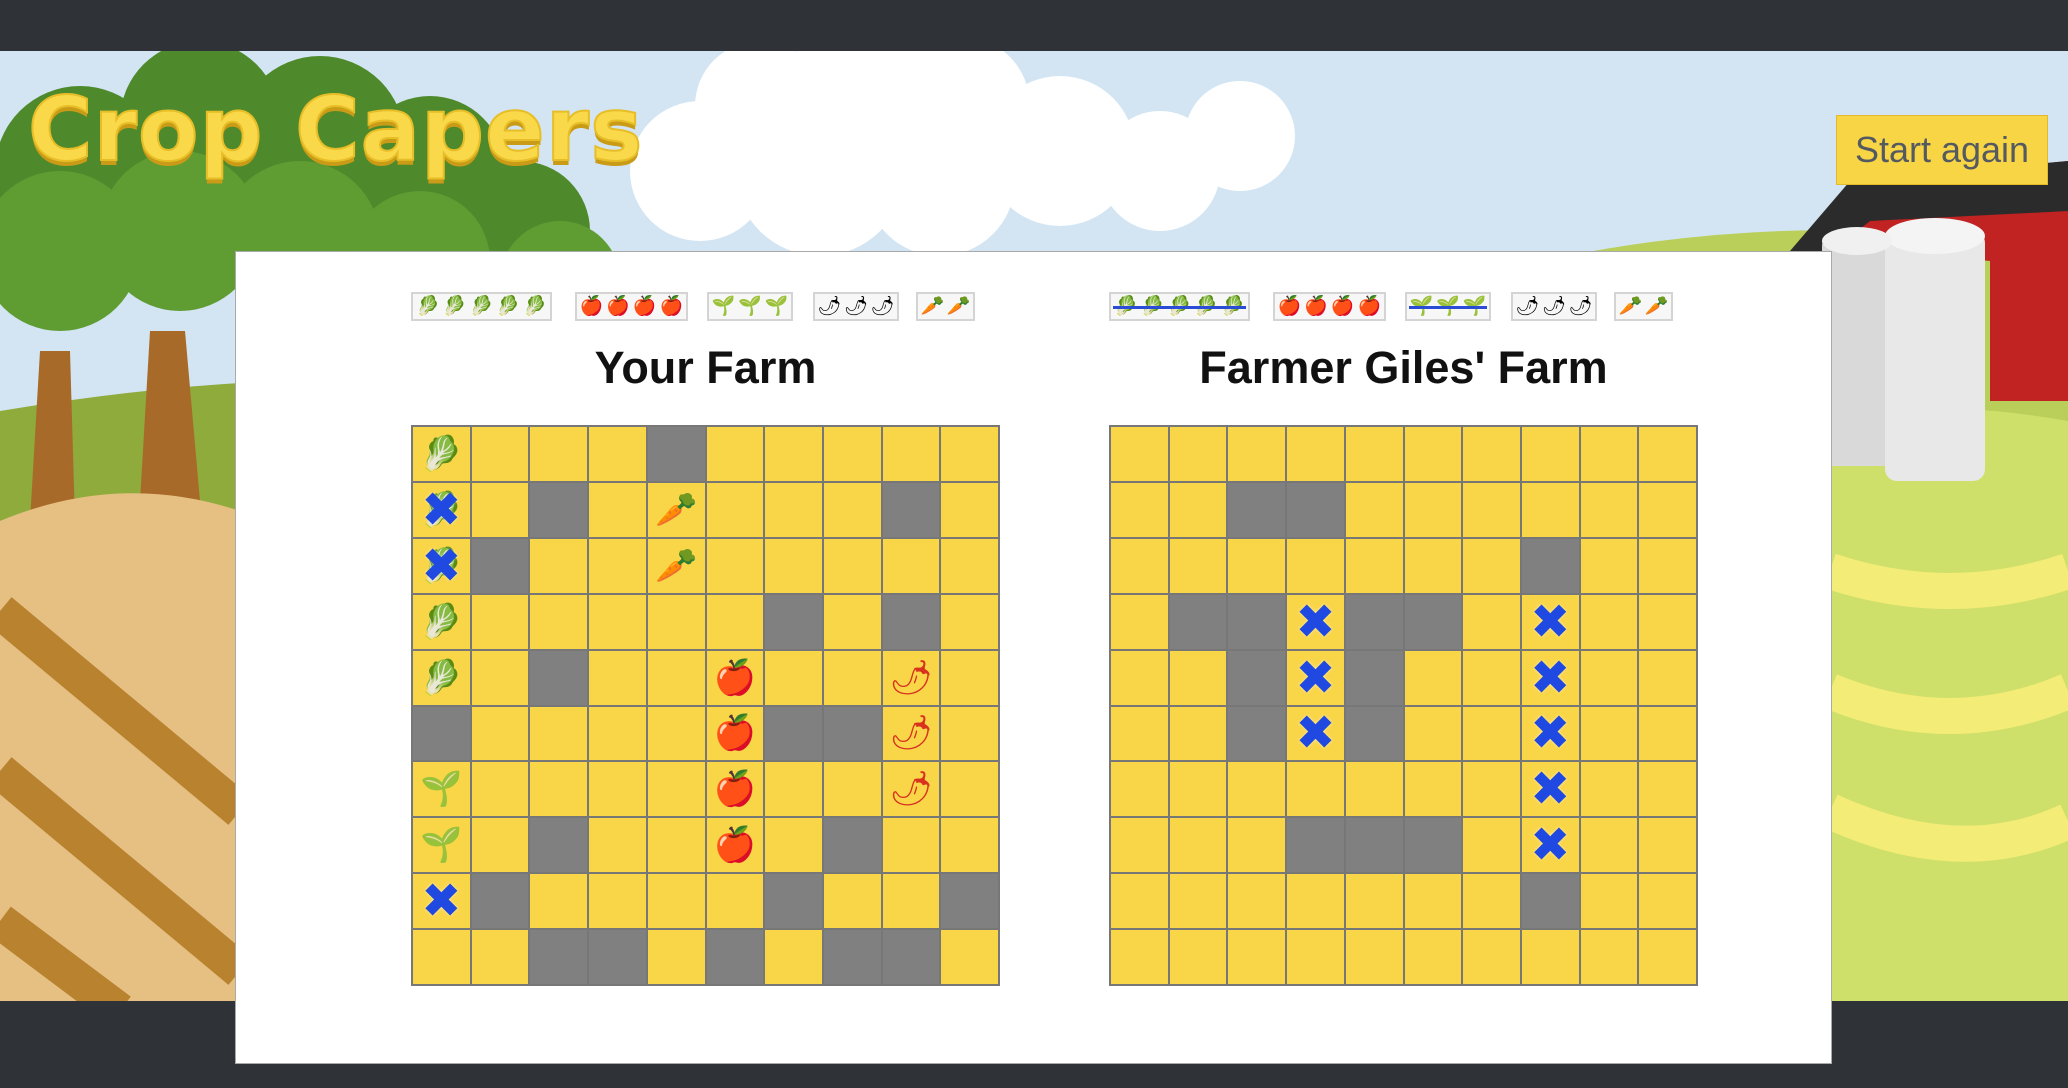 This screenshot has height=1088, width=2068. What do you see at coordinates (1942, 150) in the screenshot?
I see `start-again-button: Start again` at bounding box center [1942, 150].